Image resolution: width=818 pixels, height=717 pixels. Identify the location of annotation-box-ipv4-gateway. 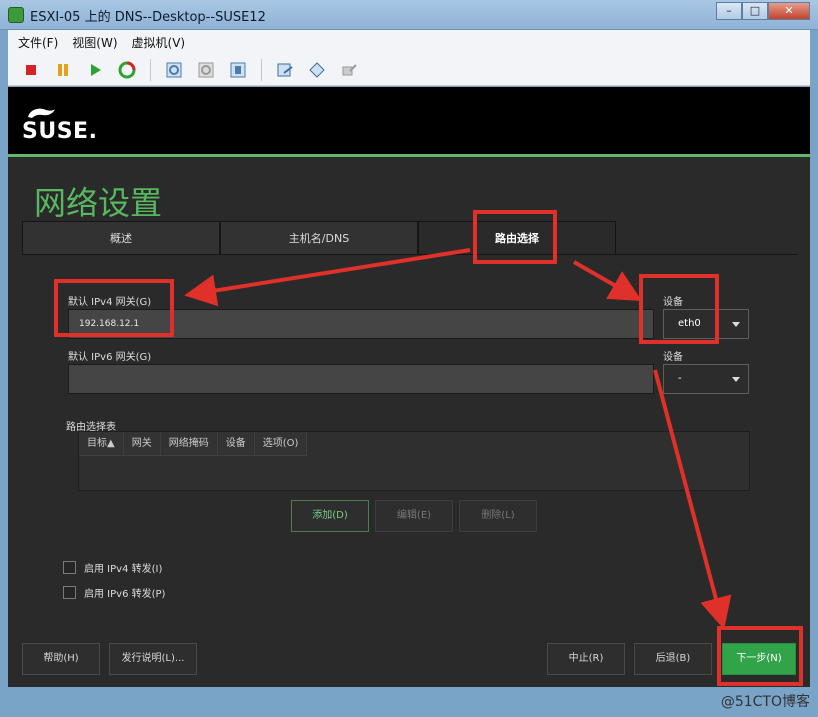
(114, 308).